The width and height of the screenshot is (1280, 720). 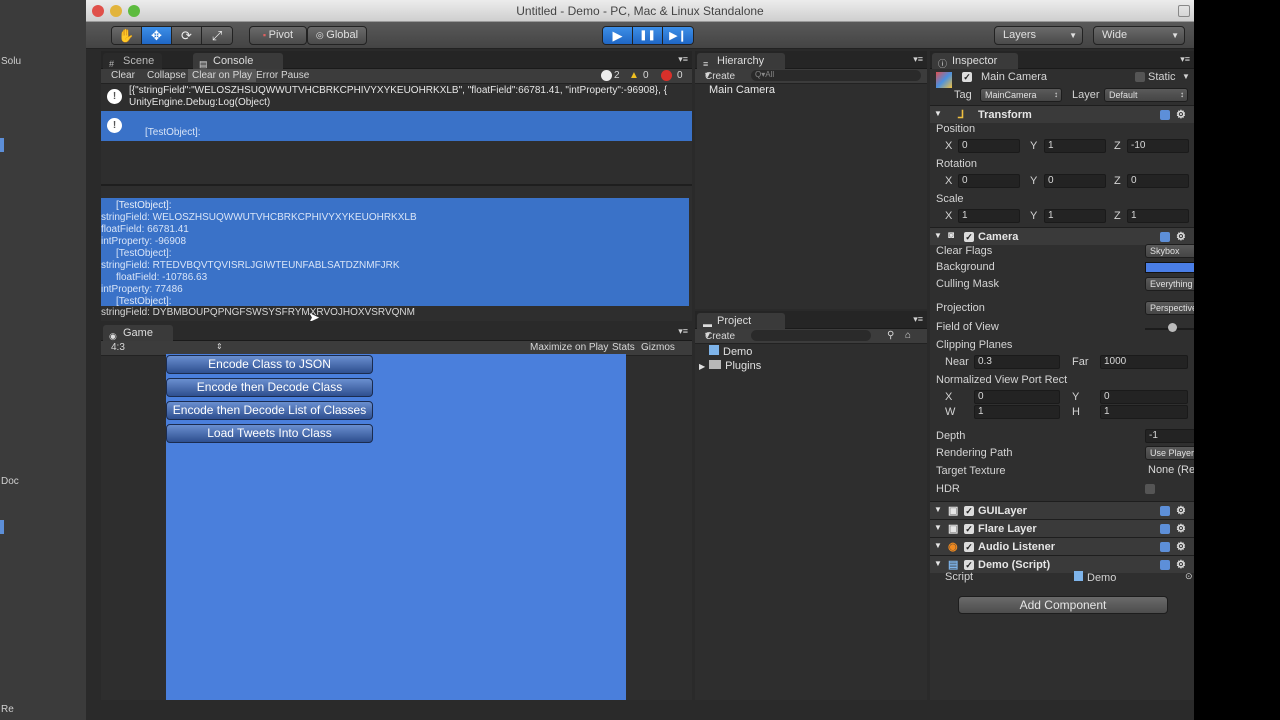 I want to click on rotation-x-field: 0, so click(x=989, y=181).